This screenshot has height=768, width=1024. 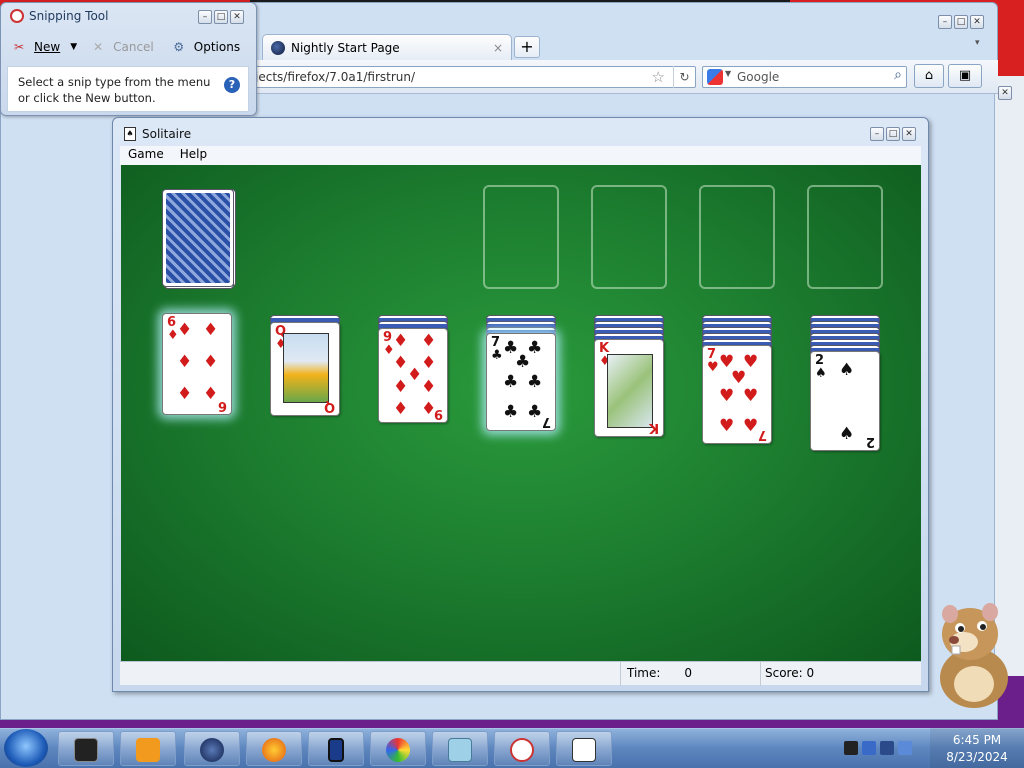 I want to click on options-gear-icon: ⚙, so click(x=179, y=47).